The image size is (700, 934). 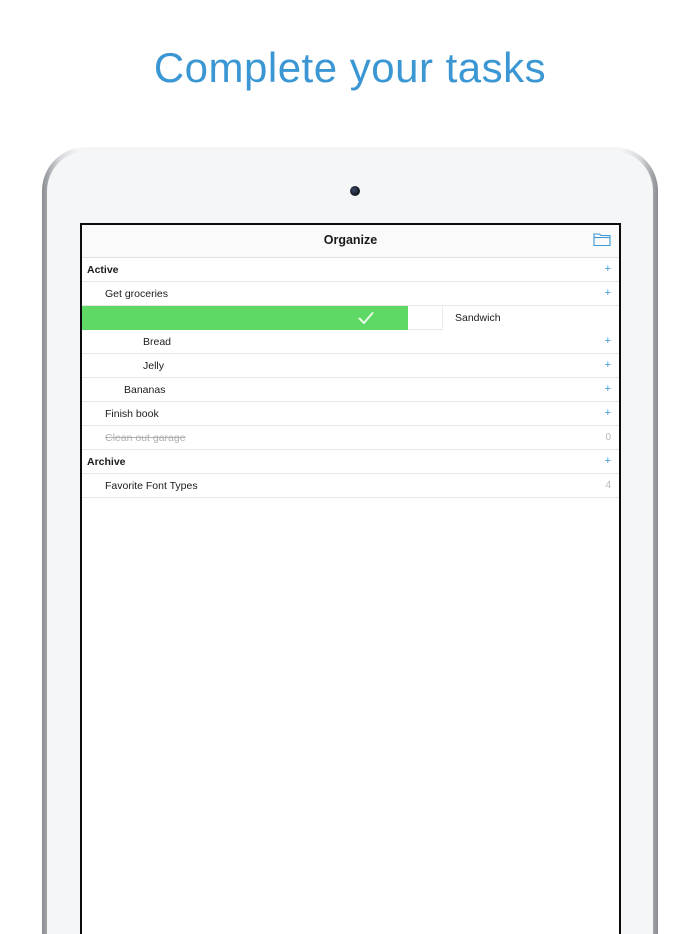 What do you see at coordinates (350, 366) in the screenshot?
I see `list-item-jelly: Jelly +` at bounding box center [350, 366].